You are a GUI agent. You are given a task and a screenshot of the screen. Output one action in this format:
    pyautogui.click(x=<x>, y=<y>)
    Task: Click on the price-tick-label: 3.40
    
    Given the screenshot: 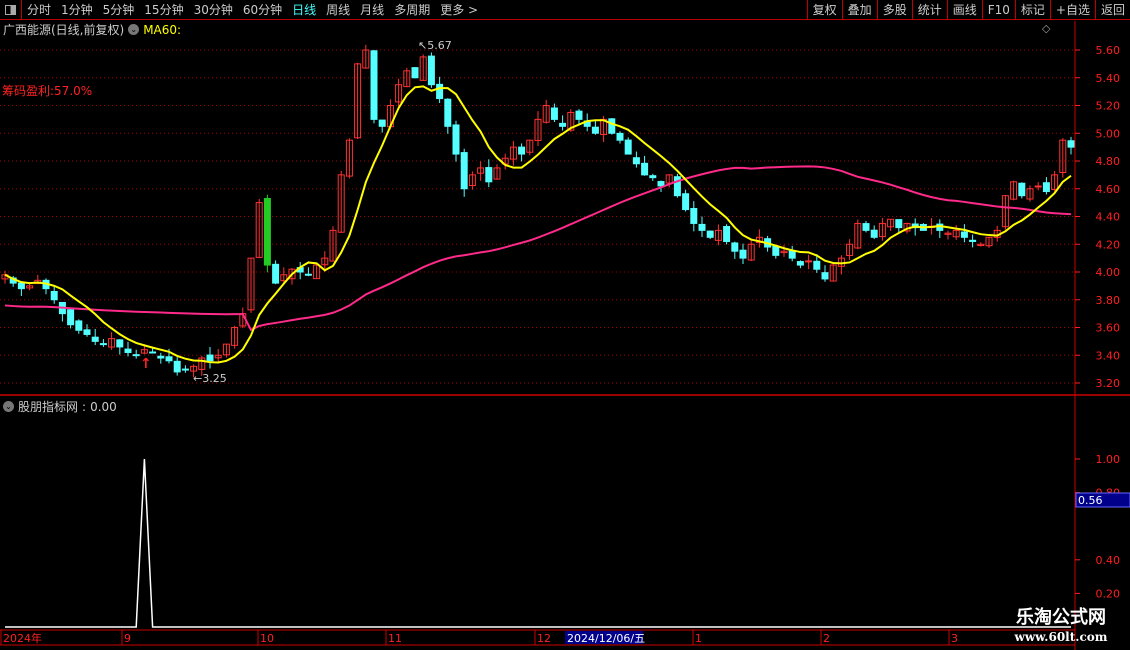 What is the action you would take?
    pyautogui.click(x=1108, y=355)
    